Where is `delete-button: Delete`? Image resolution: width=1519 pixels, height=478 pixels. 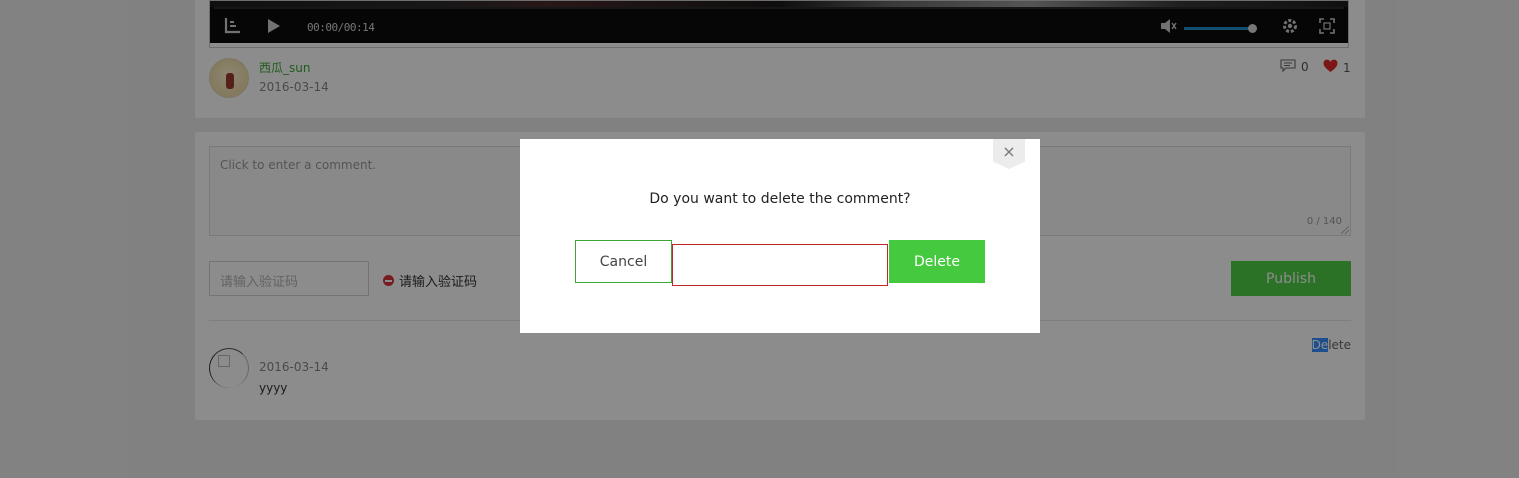
delete-button: Delete is located at coordinates (937, 261).